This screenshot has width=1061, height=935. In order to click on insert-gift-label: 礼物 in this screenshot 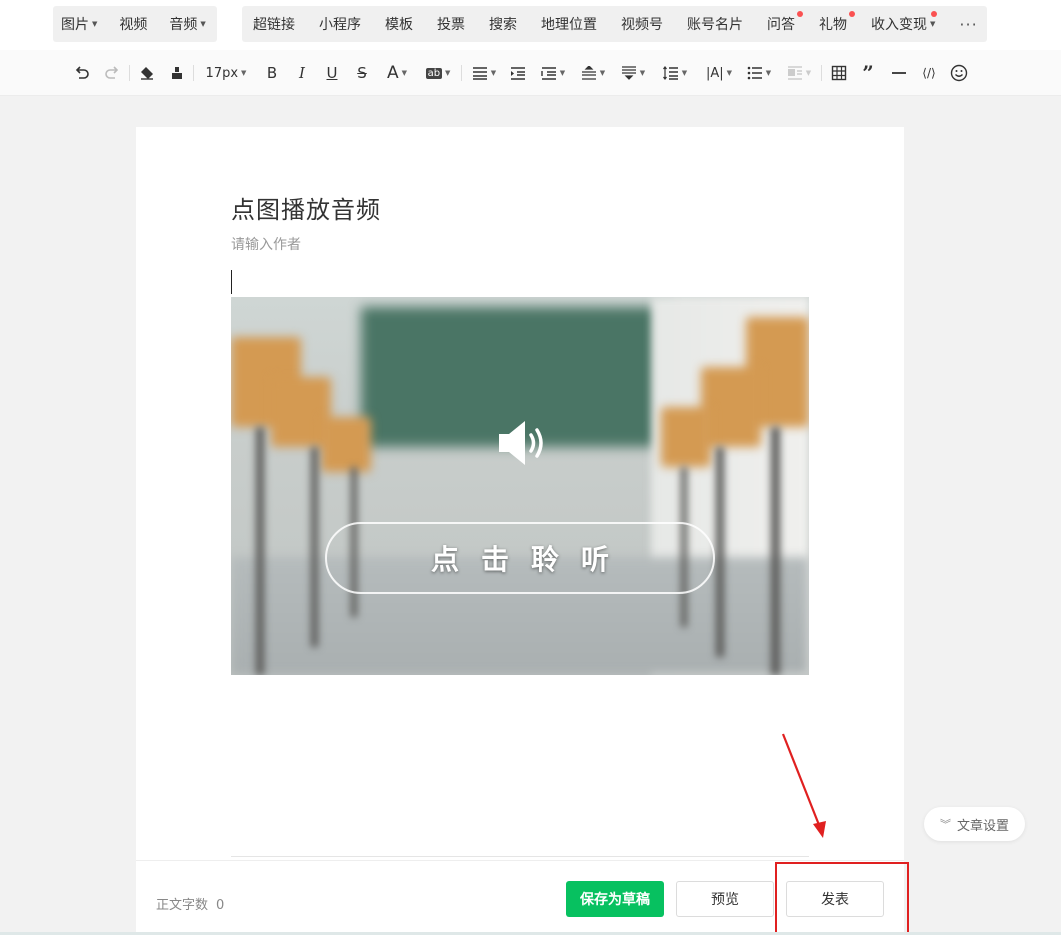, I will do `click(833, 25)`.